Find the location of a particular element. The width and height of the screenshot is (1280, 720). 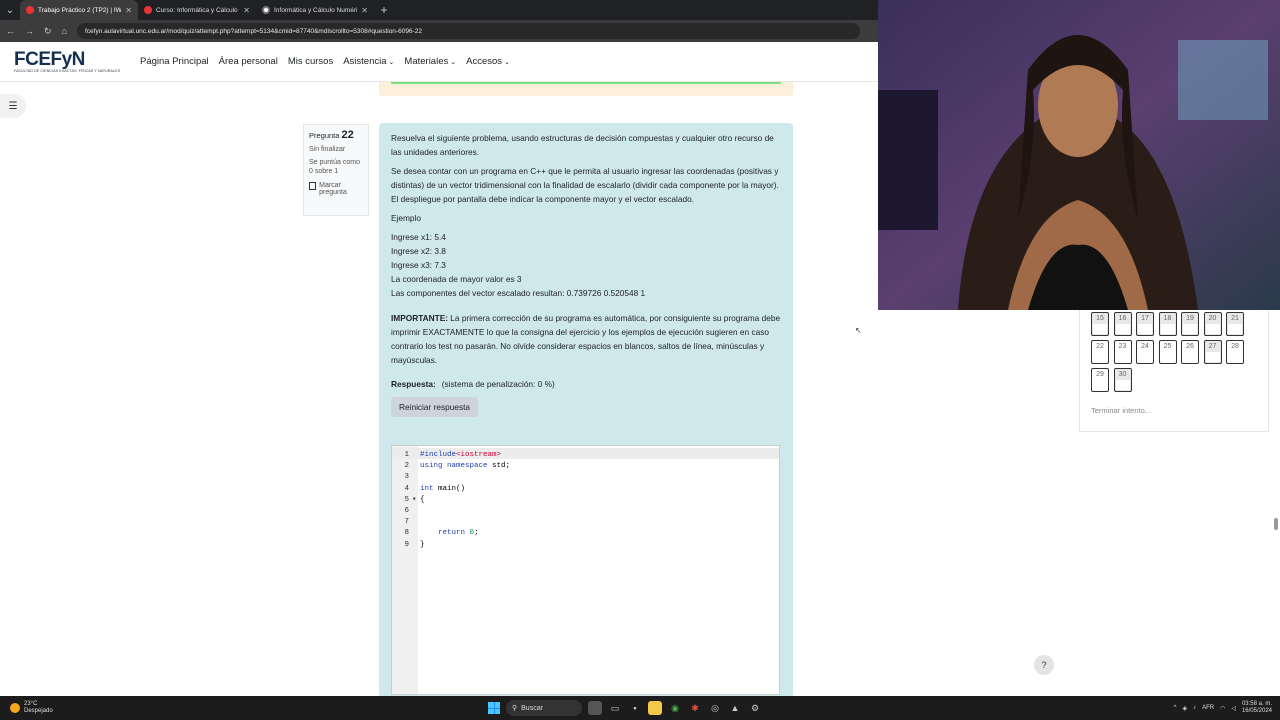

task-view-icon: ▭ is located at coordinates (615, 708).